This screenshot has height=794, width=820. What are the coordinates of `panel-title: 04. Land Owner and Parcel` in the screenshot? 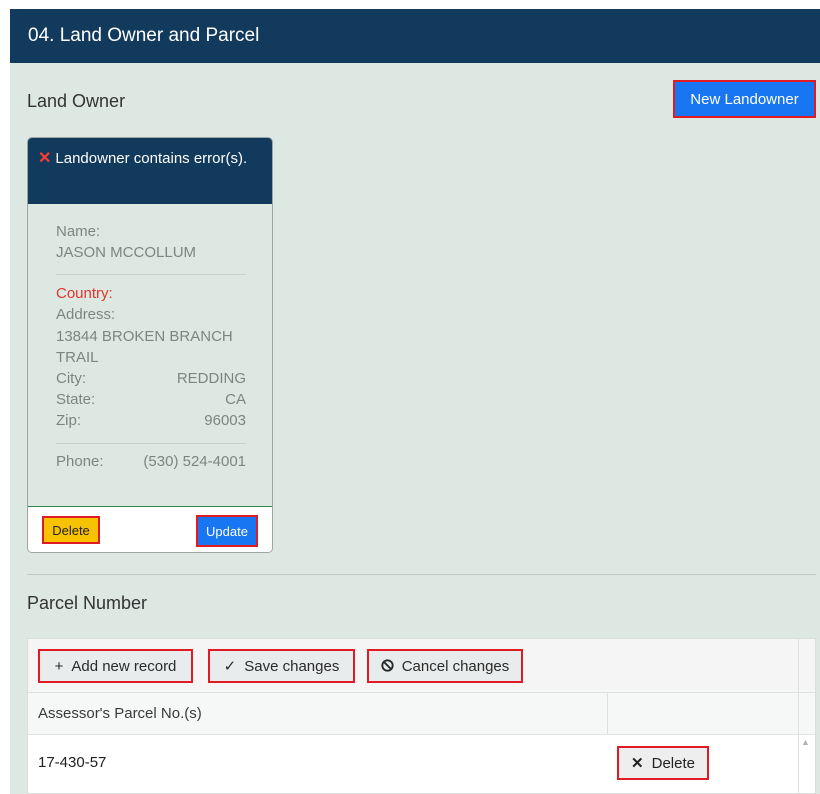 It's located at (144, 35).